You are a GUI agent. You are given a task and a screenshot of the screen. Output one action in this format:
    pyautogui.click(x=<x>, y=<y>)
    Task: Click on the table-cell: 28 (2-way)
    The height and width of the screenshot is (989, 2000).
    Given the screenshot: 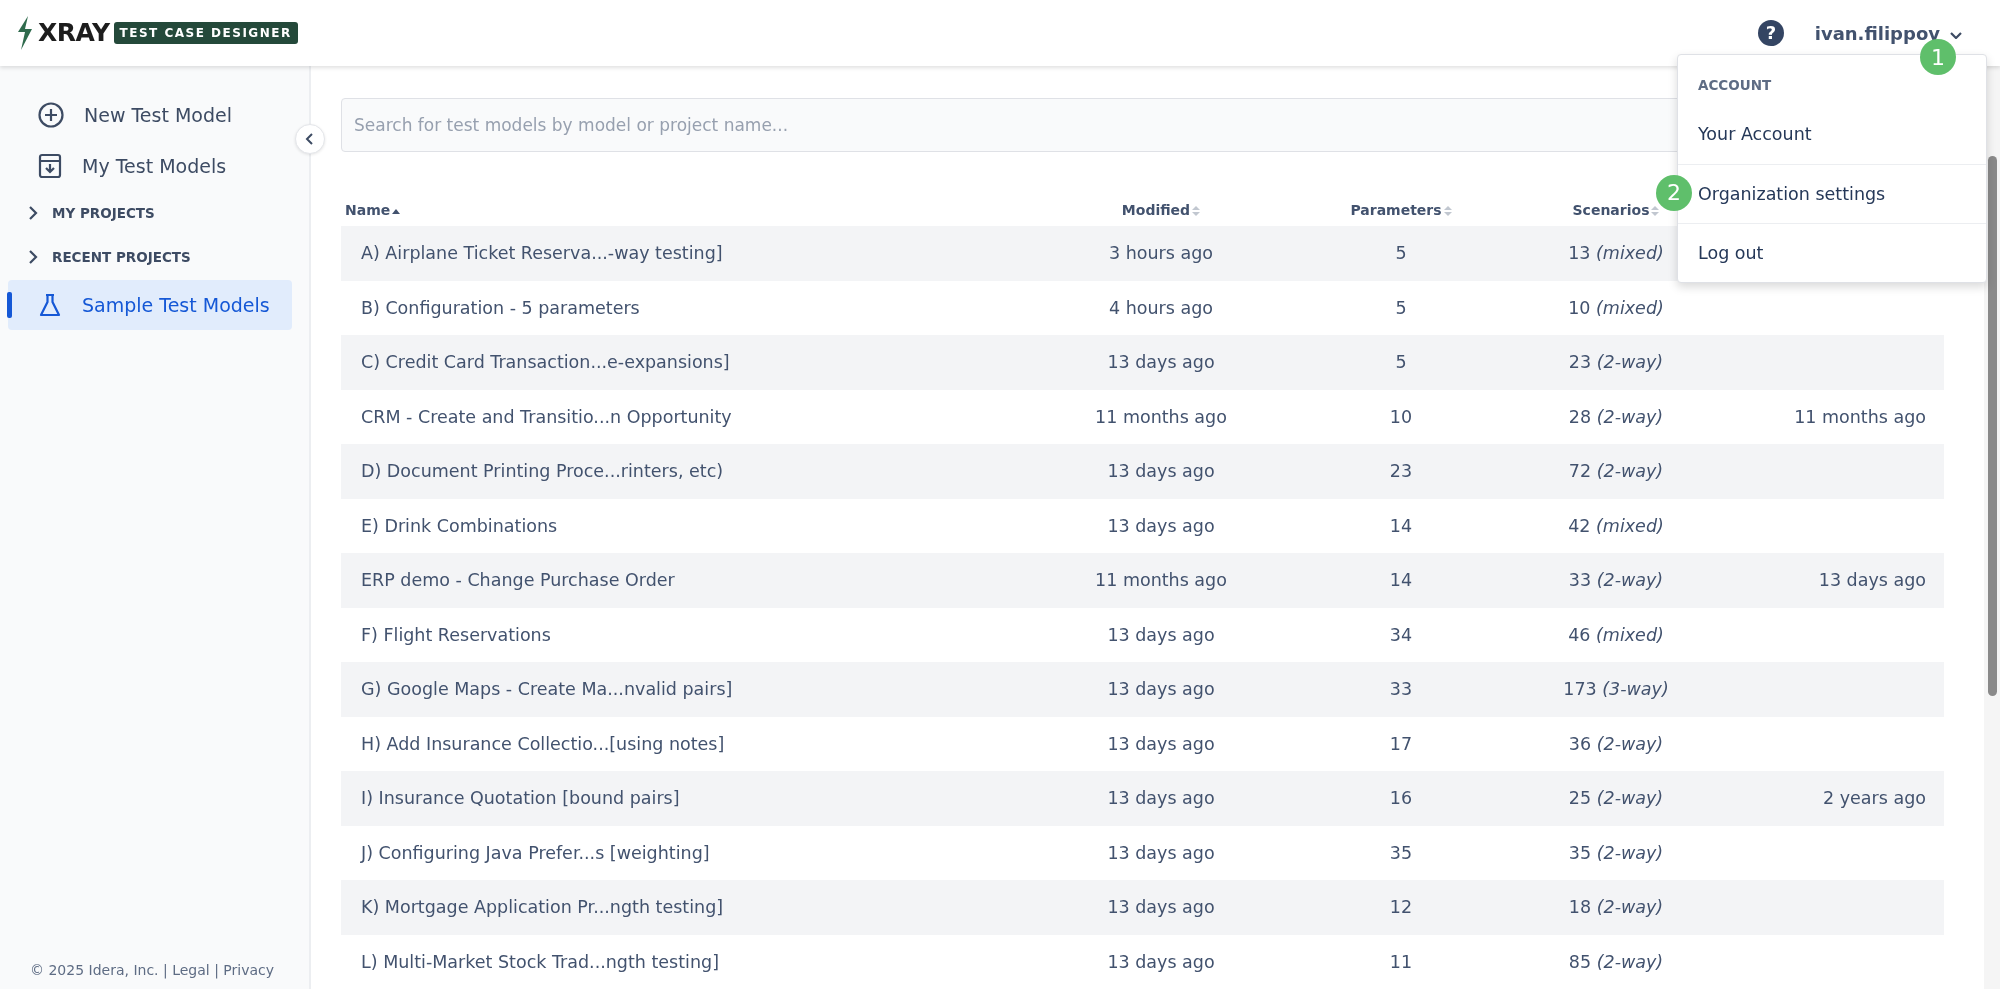 What is the action you would take?
    pyautogui.click(x=1616, y=416)
    